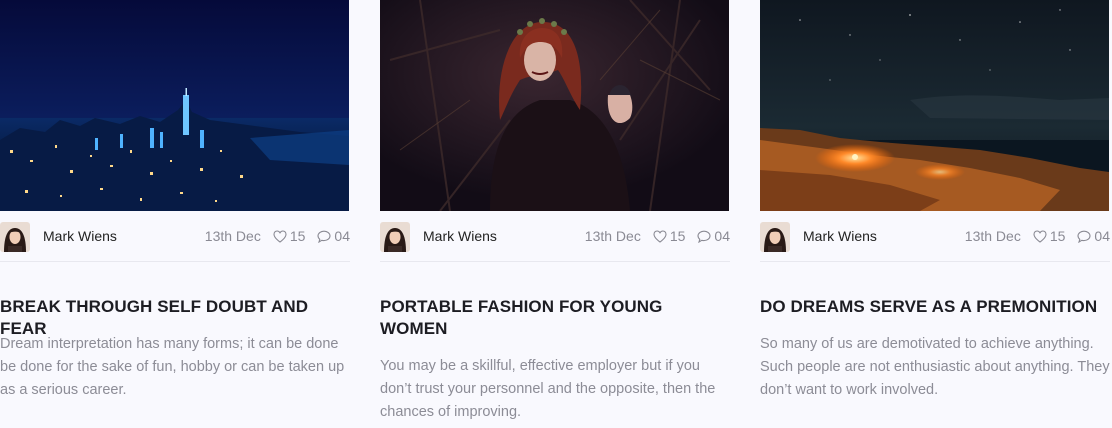 This screenshot has height=428, width=1112. What do you see at coordinates (556, 318) in the screenshot?
I see `post-title: PORTABLE FASHION FOR YOUNG WOMEN` at bounding box center [556, 318].